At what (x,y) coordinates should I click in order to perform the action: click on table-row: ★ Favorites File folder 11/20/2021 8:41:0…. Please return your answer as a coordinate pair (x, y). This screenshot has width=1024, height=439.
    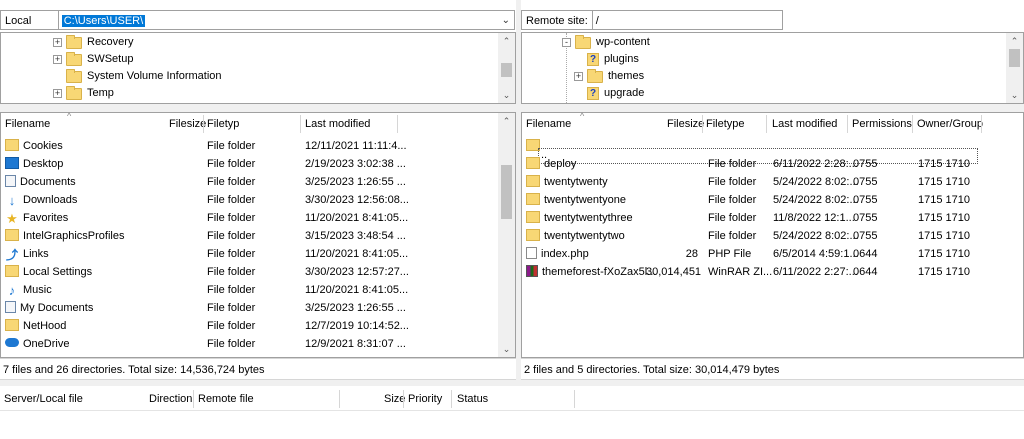
    Looking at the image, I should click on (250, 218).